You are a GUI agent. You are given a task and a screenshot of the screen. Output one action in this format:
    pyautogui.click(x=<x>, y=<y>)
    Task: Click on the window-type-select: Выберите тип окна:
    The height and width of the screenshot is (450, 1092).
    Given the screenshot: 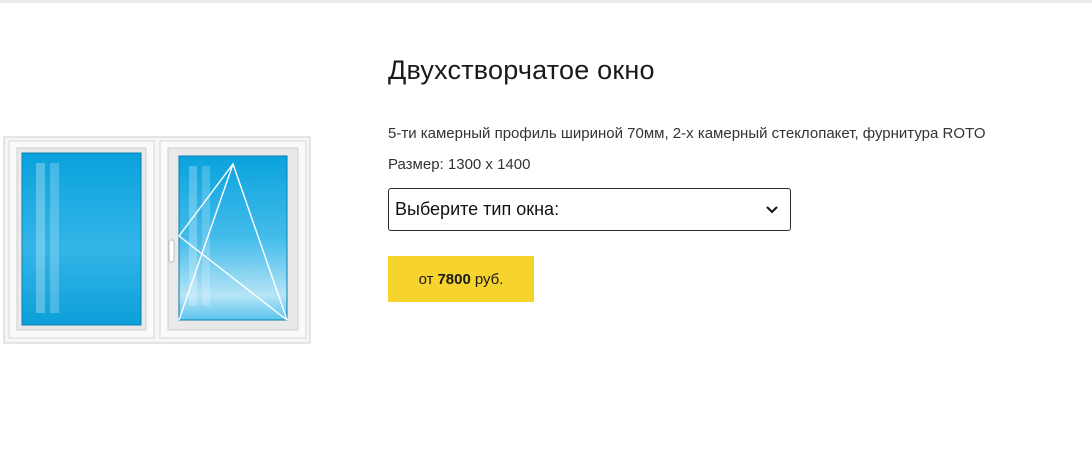 What is the action you would take?
    pyautogui.click(x=589, y=209)
    